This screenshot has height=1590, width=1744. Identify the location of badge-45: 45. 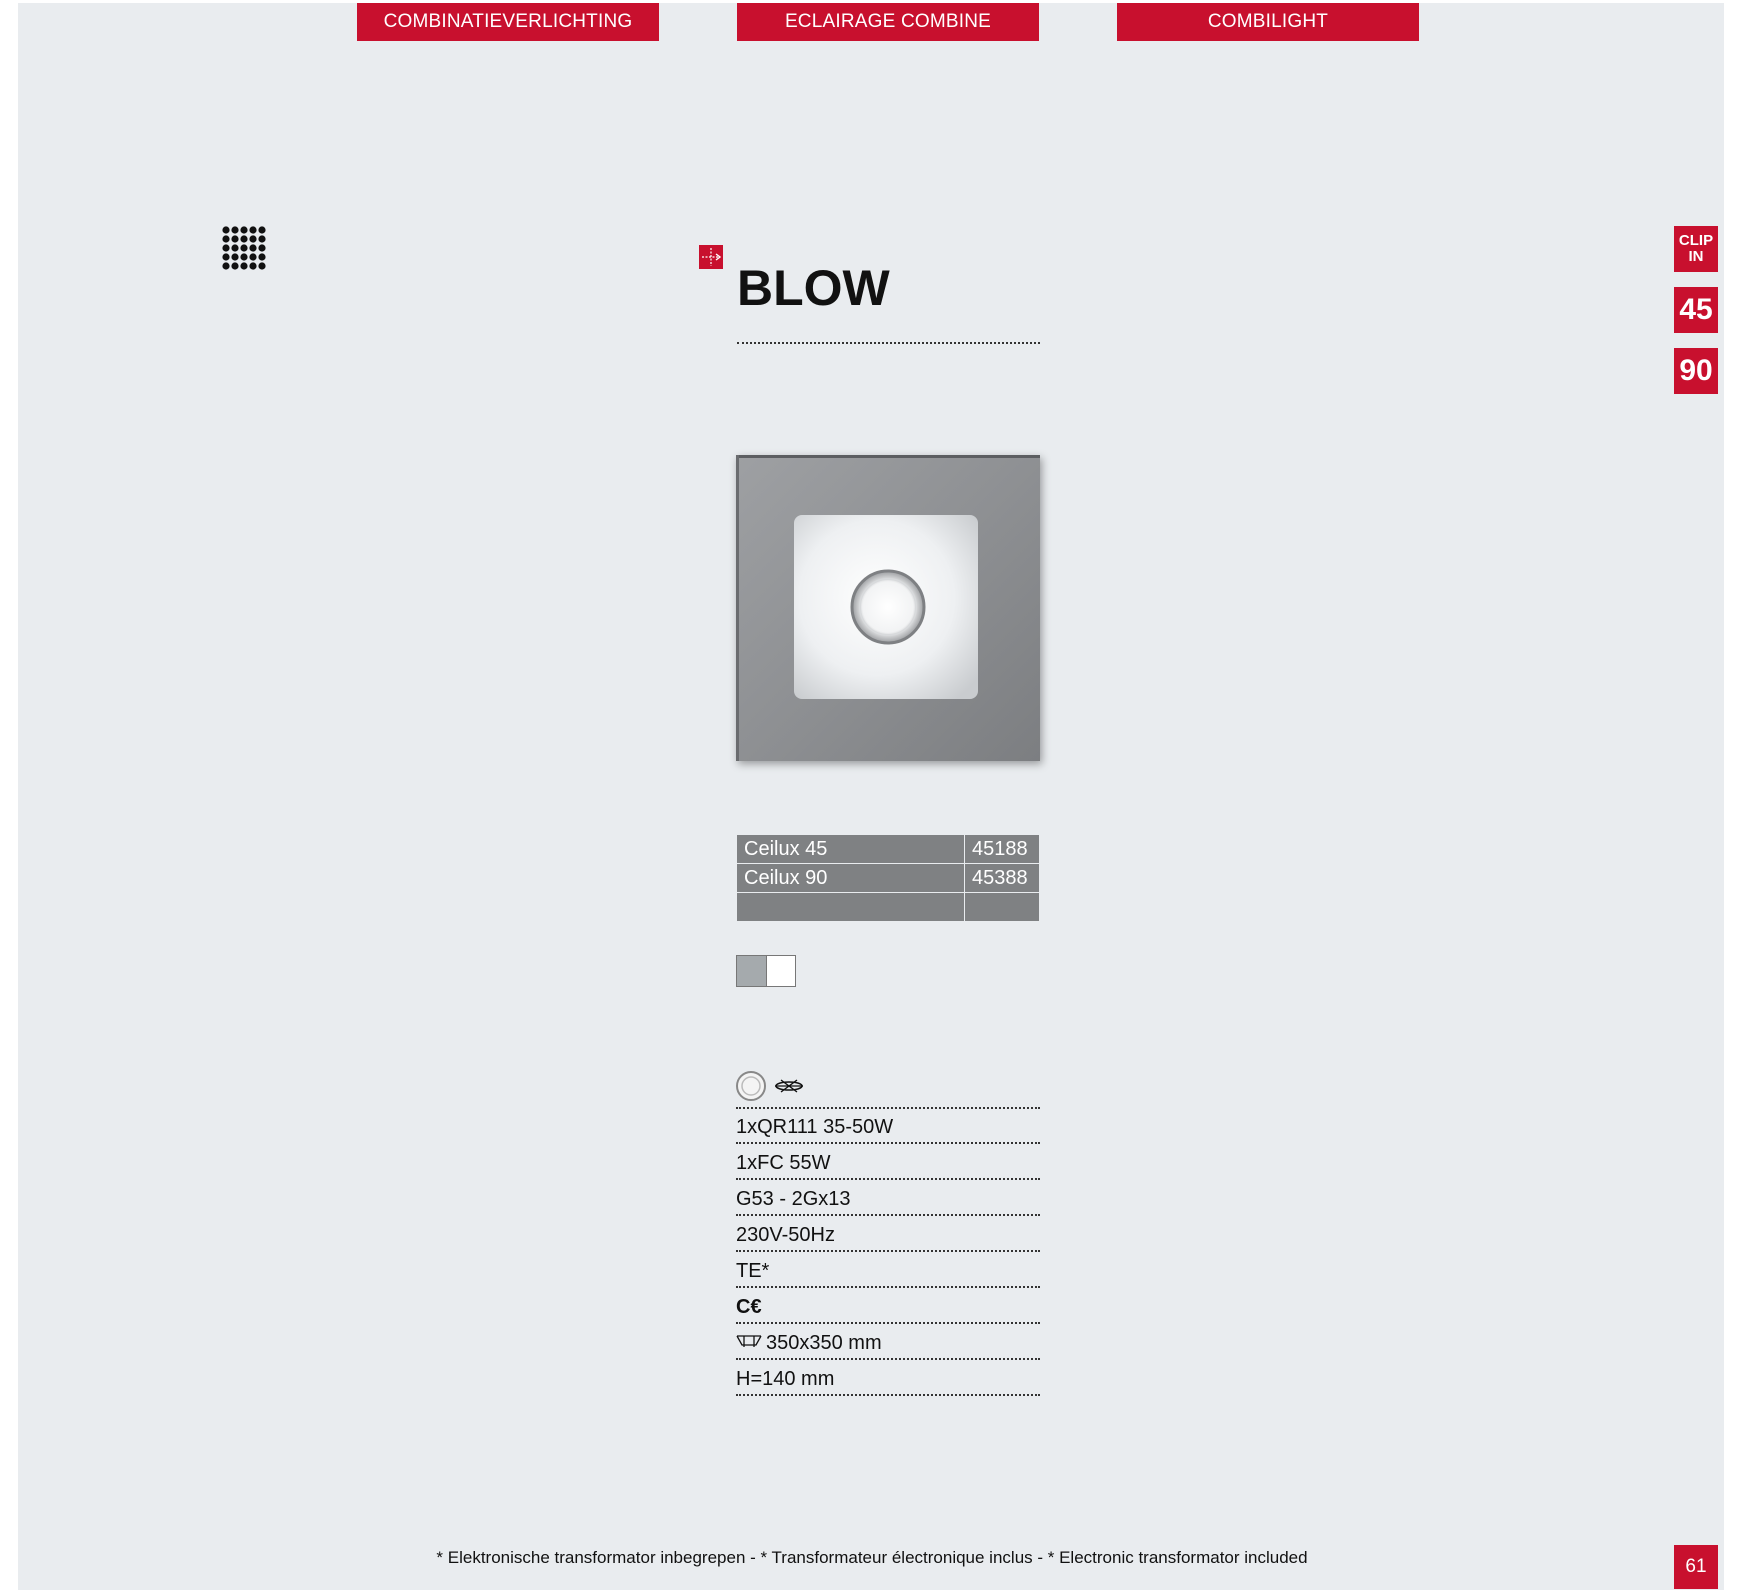
(1696, 310).